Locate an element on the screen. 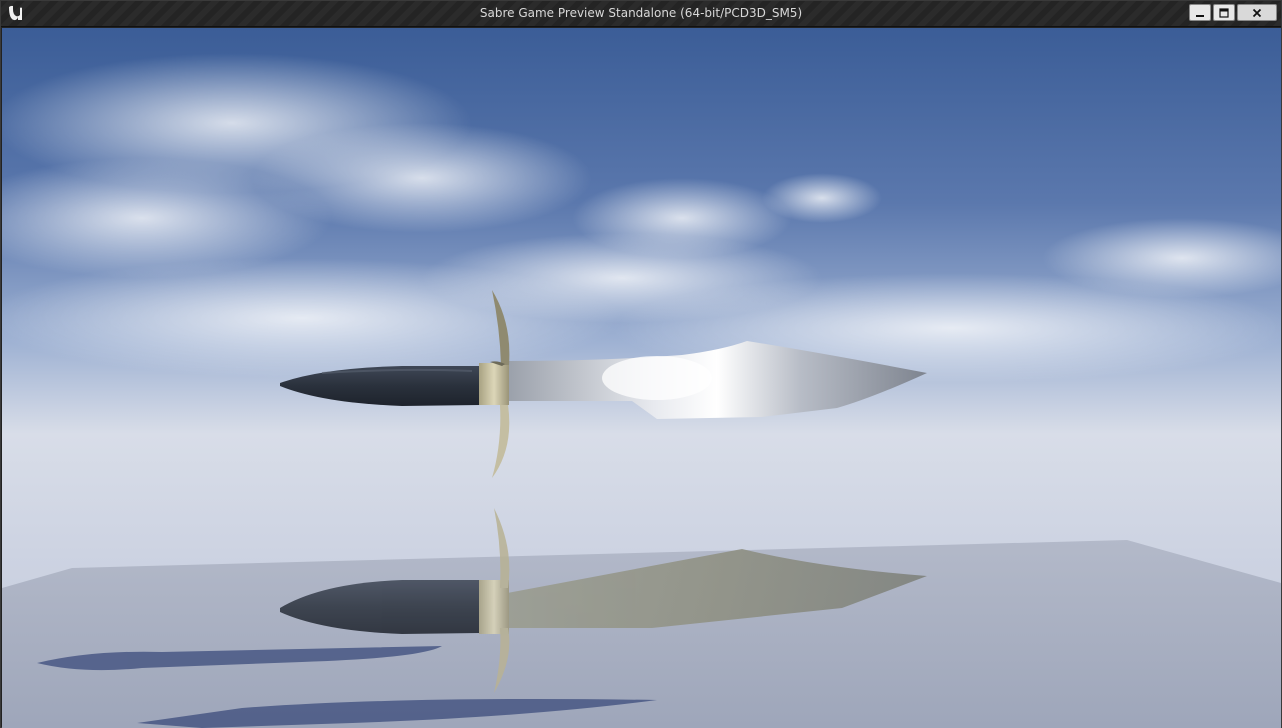 The height and width of the screenshot is (728, 1282). maximize-button is located at coordinates (1224, 12).